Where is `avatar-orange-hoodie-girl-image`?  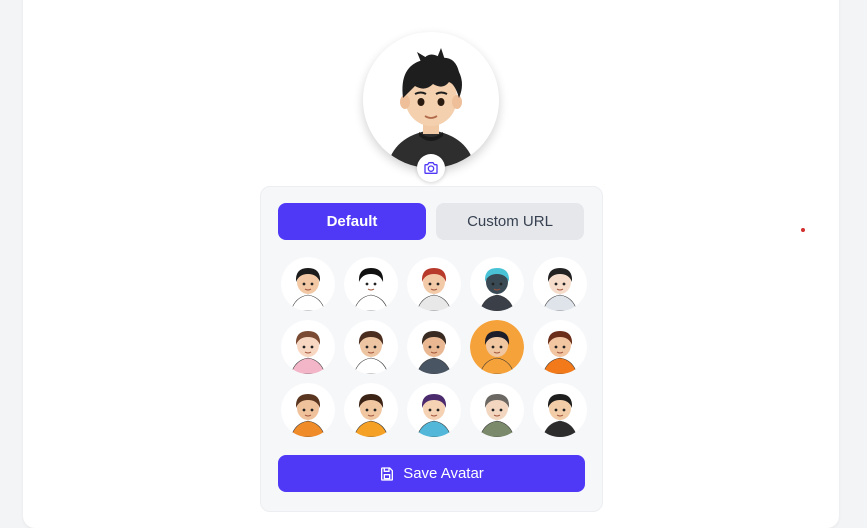 avatar-orange-hoodie-girl-image is located at coordinates (560, 347).